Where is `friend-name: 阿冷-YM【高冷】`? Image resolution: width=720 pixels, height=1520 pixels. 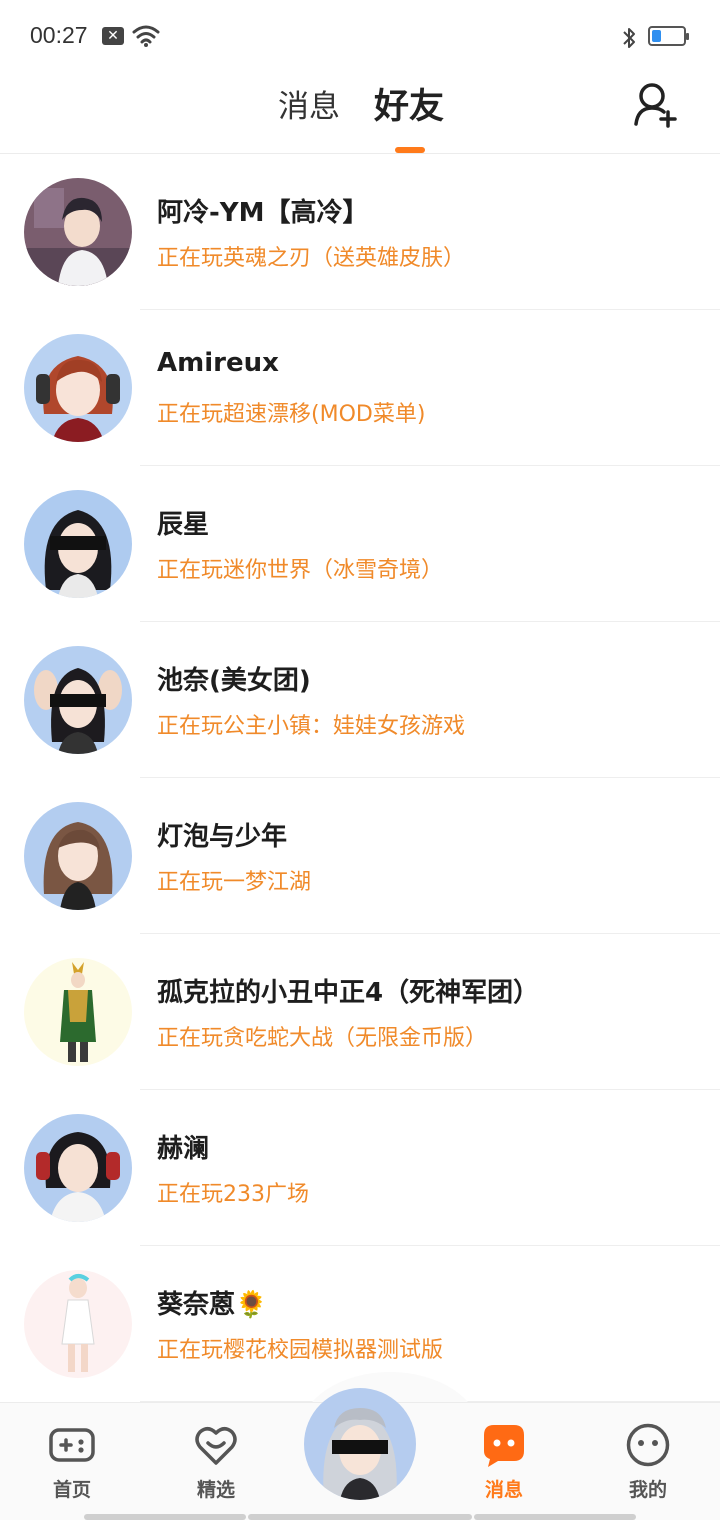 friend-name: 阿冷-YM【高冷】 is located at coordinates (263, 213).